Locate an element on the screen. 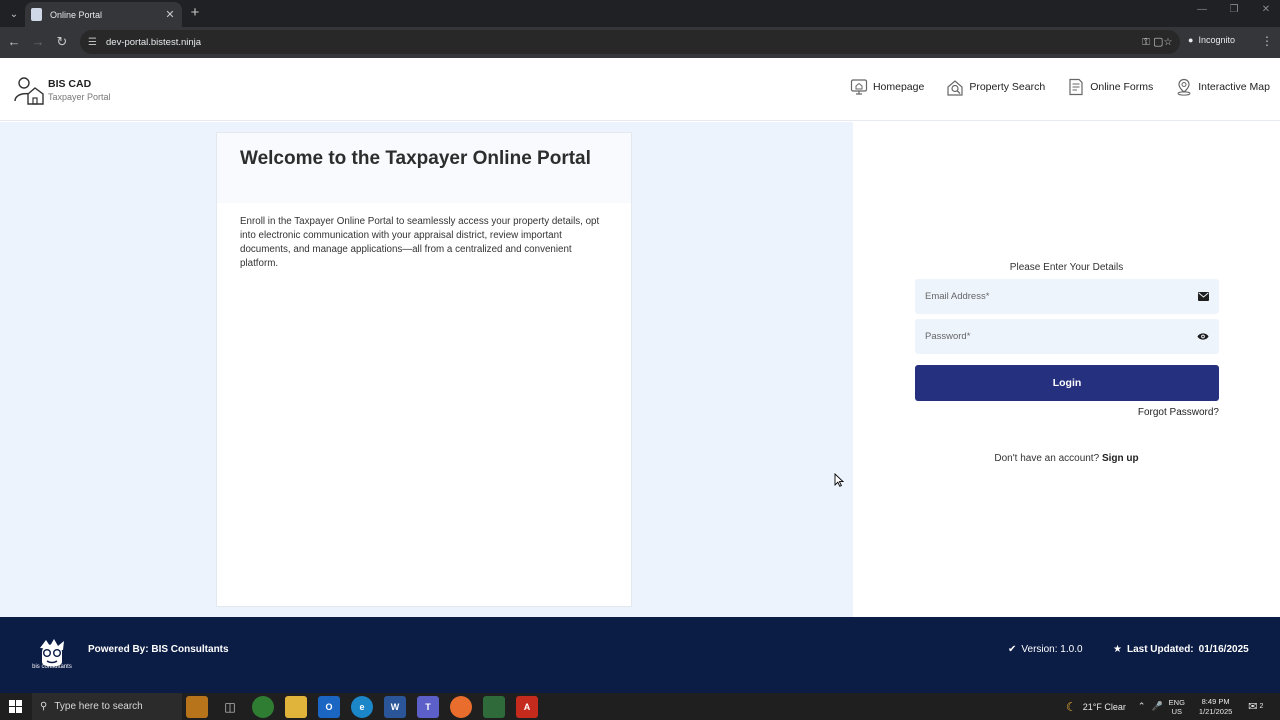 Image resolution: width=1280 pixels, height=720 pixels. brand-title: BIS CAD is located at coordinates (69, 84).